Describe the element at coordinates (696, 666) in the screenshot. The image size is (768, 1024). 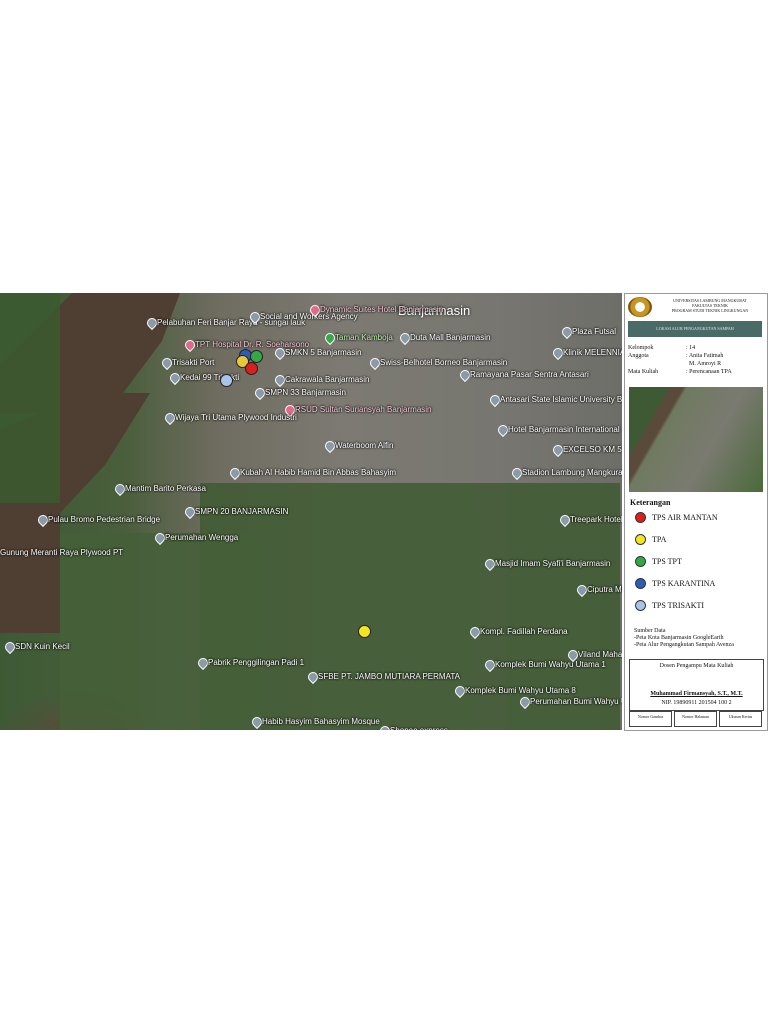
I see `lecturer-heading: Dosen Pengampu Mata Kuliah` at that location.